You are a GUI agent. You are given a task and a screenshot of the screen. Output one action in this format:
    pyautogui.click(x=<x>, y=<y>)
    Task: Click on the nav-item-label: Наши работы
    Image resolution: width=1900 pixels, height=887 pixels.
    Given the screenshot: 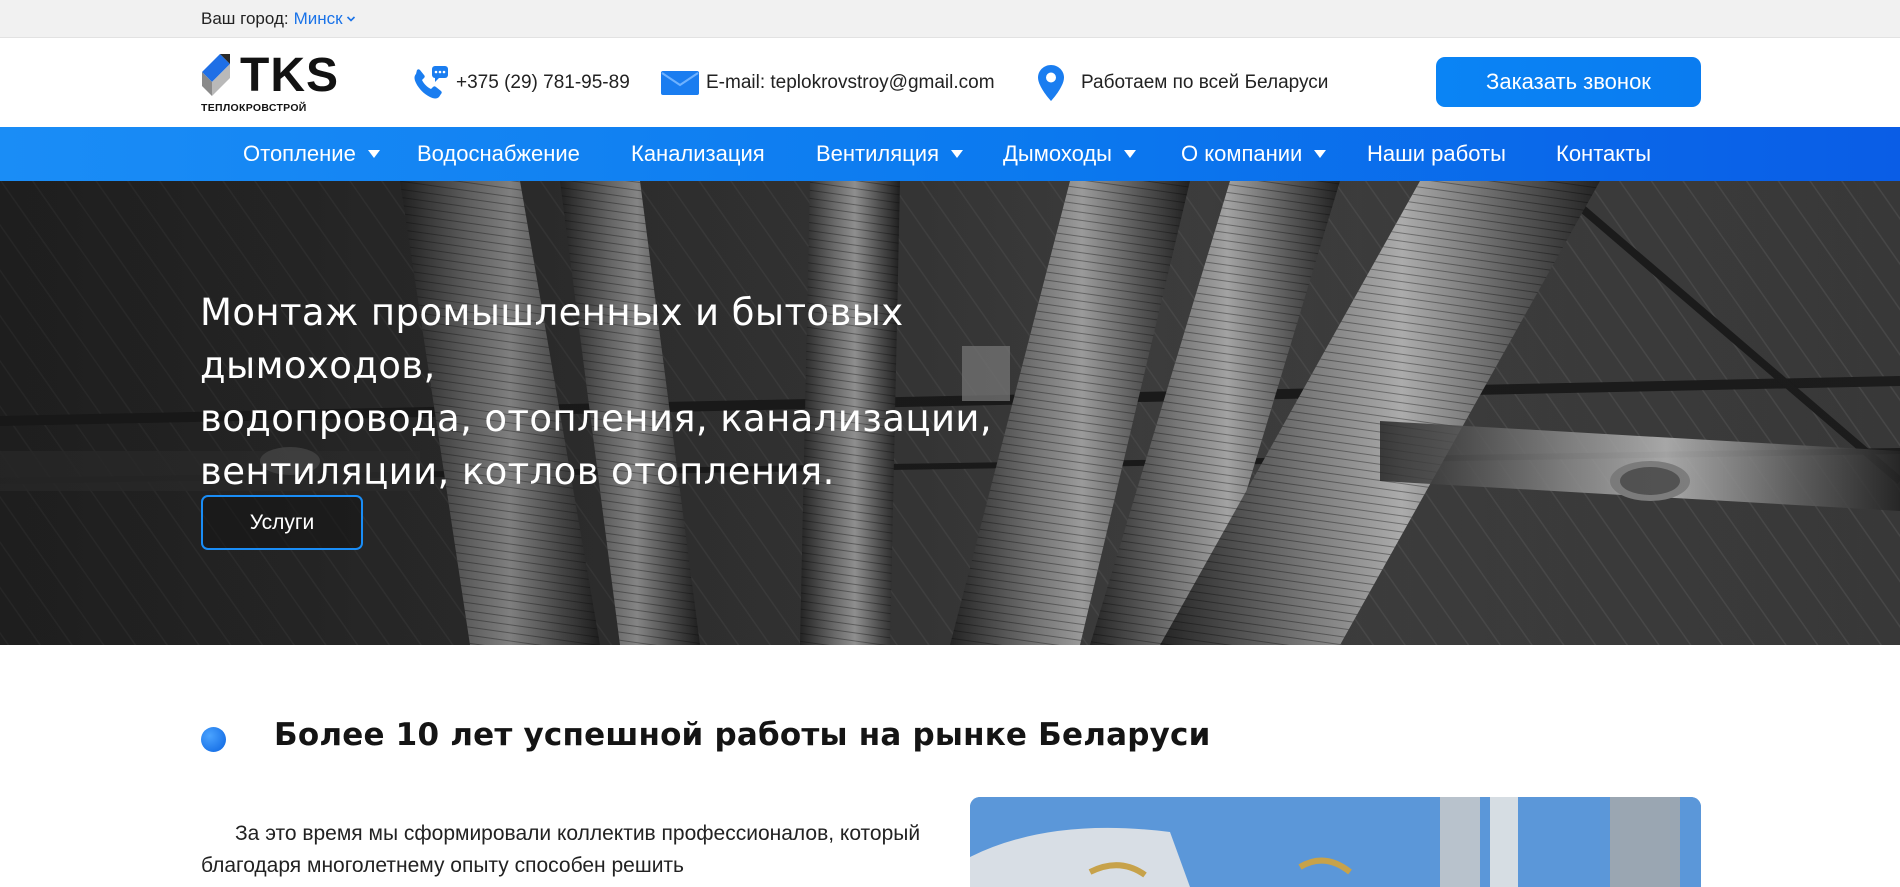 What is the action you would take?
    pyautogui.click(x=1436, y=154)
    